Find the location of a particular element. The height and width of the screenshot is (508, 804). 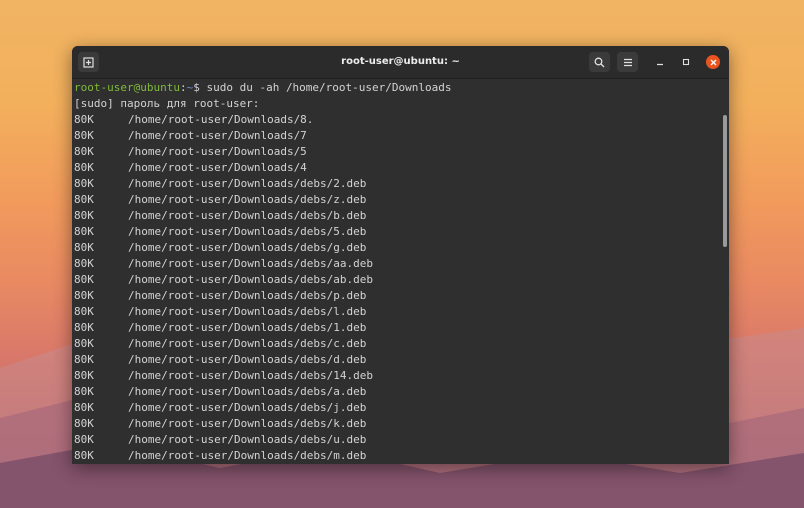

row-path: /home/root-user/Downloads/debs/u.deb is located at coordinates (247, 439).